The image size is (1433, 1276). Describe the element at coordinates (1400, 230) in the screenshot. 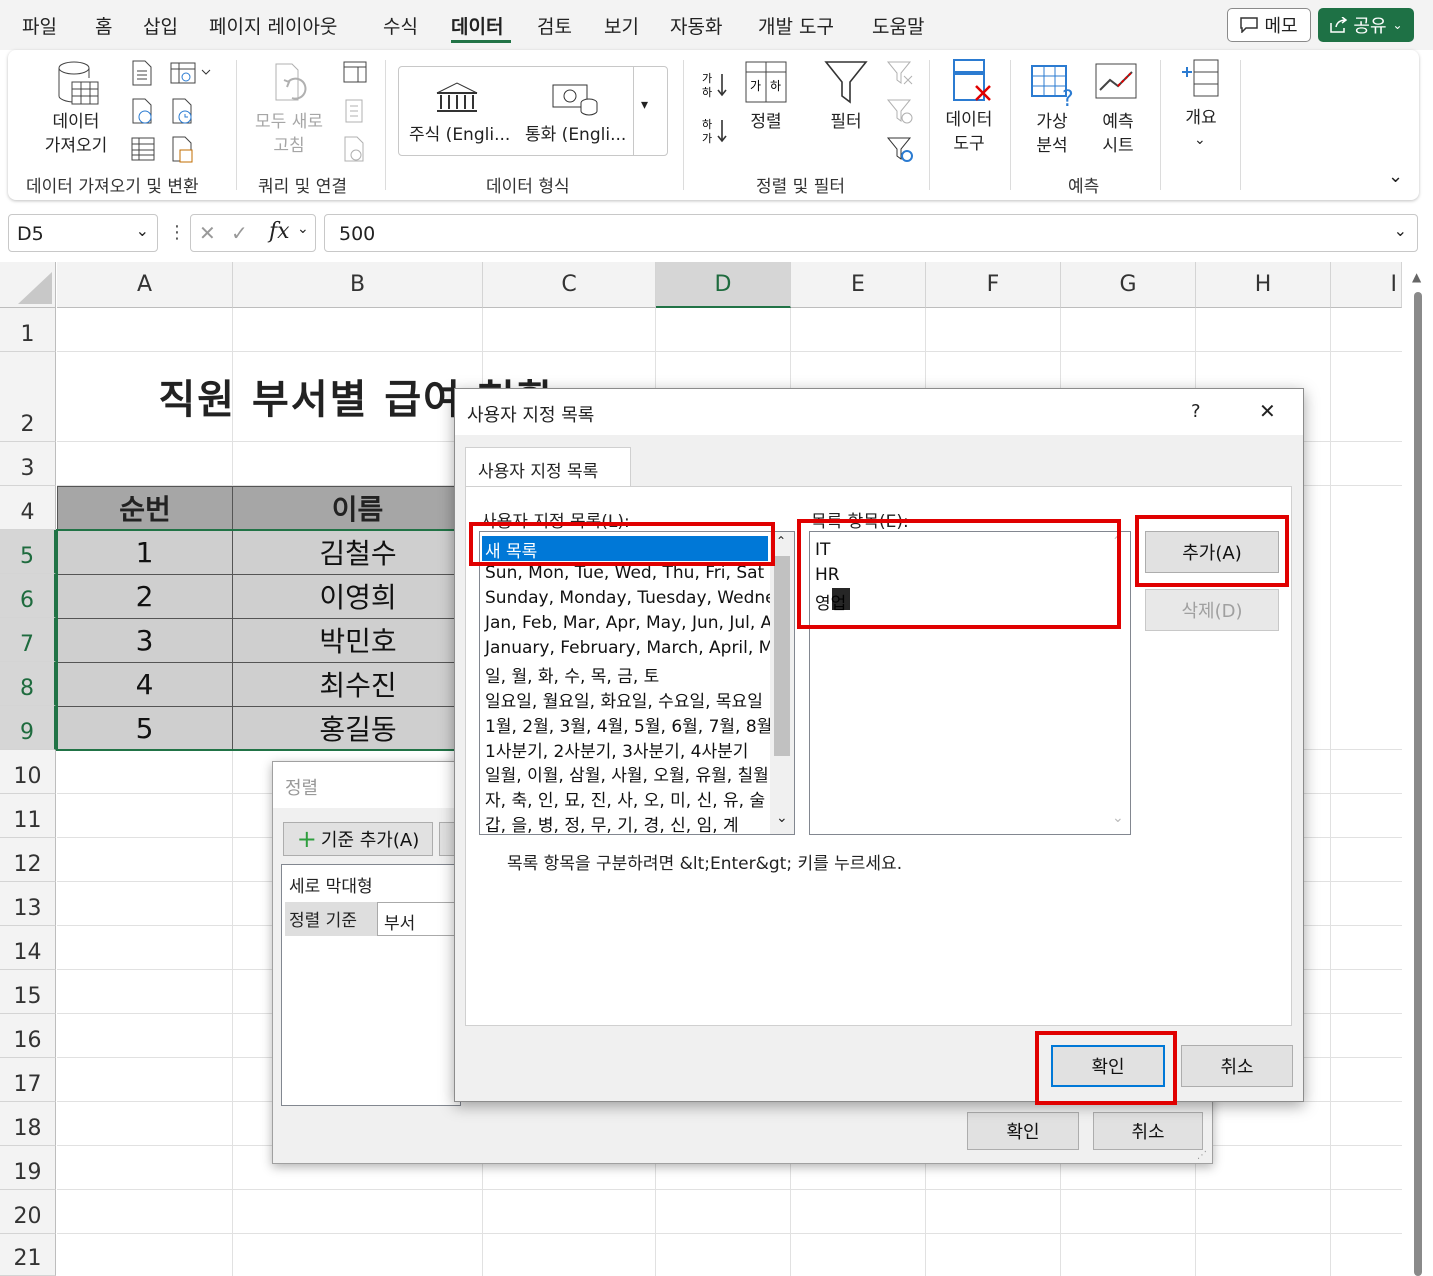

I see `expand-formula-icon: ⌄` at that location.